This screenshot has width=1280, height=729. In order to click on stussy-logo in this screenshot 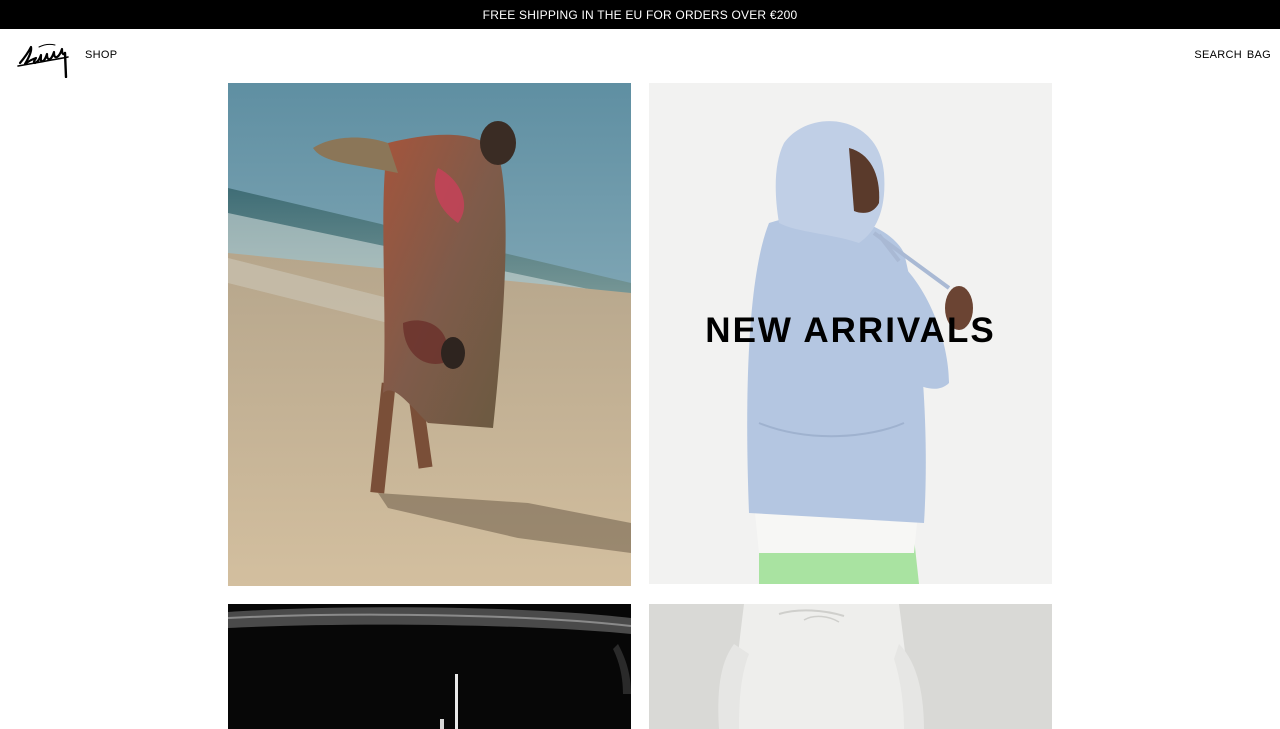, I will do `click(43, 60)`.